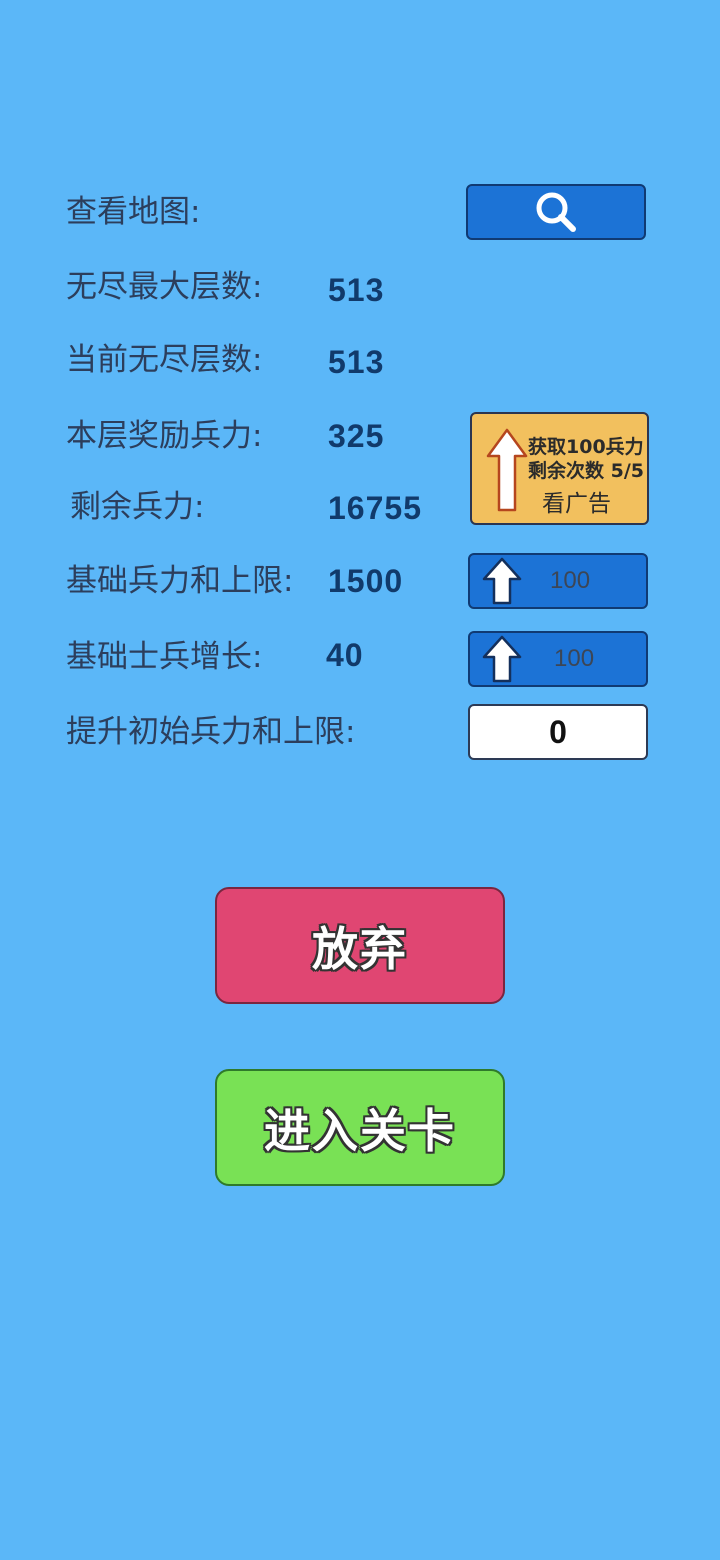 The width and height of the screenshot is (720, 1560). What do you see at coordinates (356, 290) in the screenshot?
I see `max-layer-value: 513` at bounding box center [356, 290].